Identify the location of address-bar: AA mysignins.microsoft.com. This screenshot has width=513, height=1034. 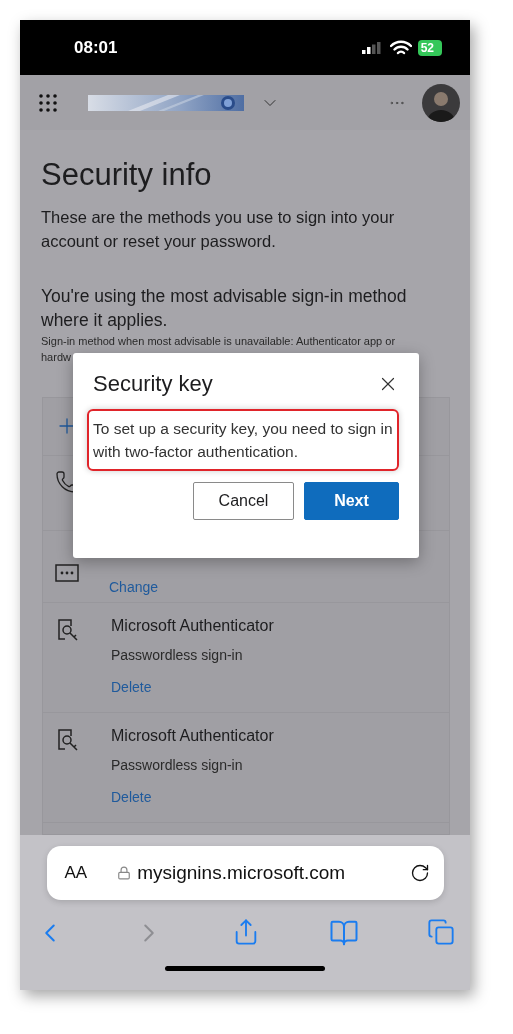
(245, 873).